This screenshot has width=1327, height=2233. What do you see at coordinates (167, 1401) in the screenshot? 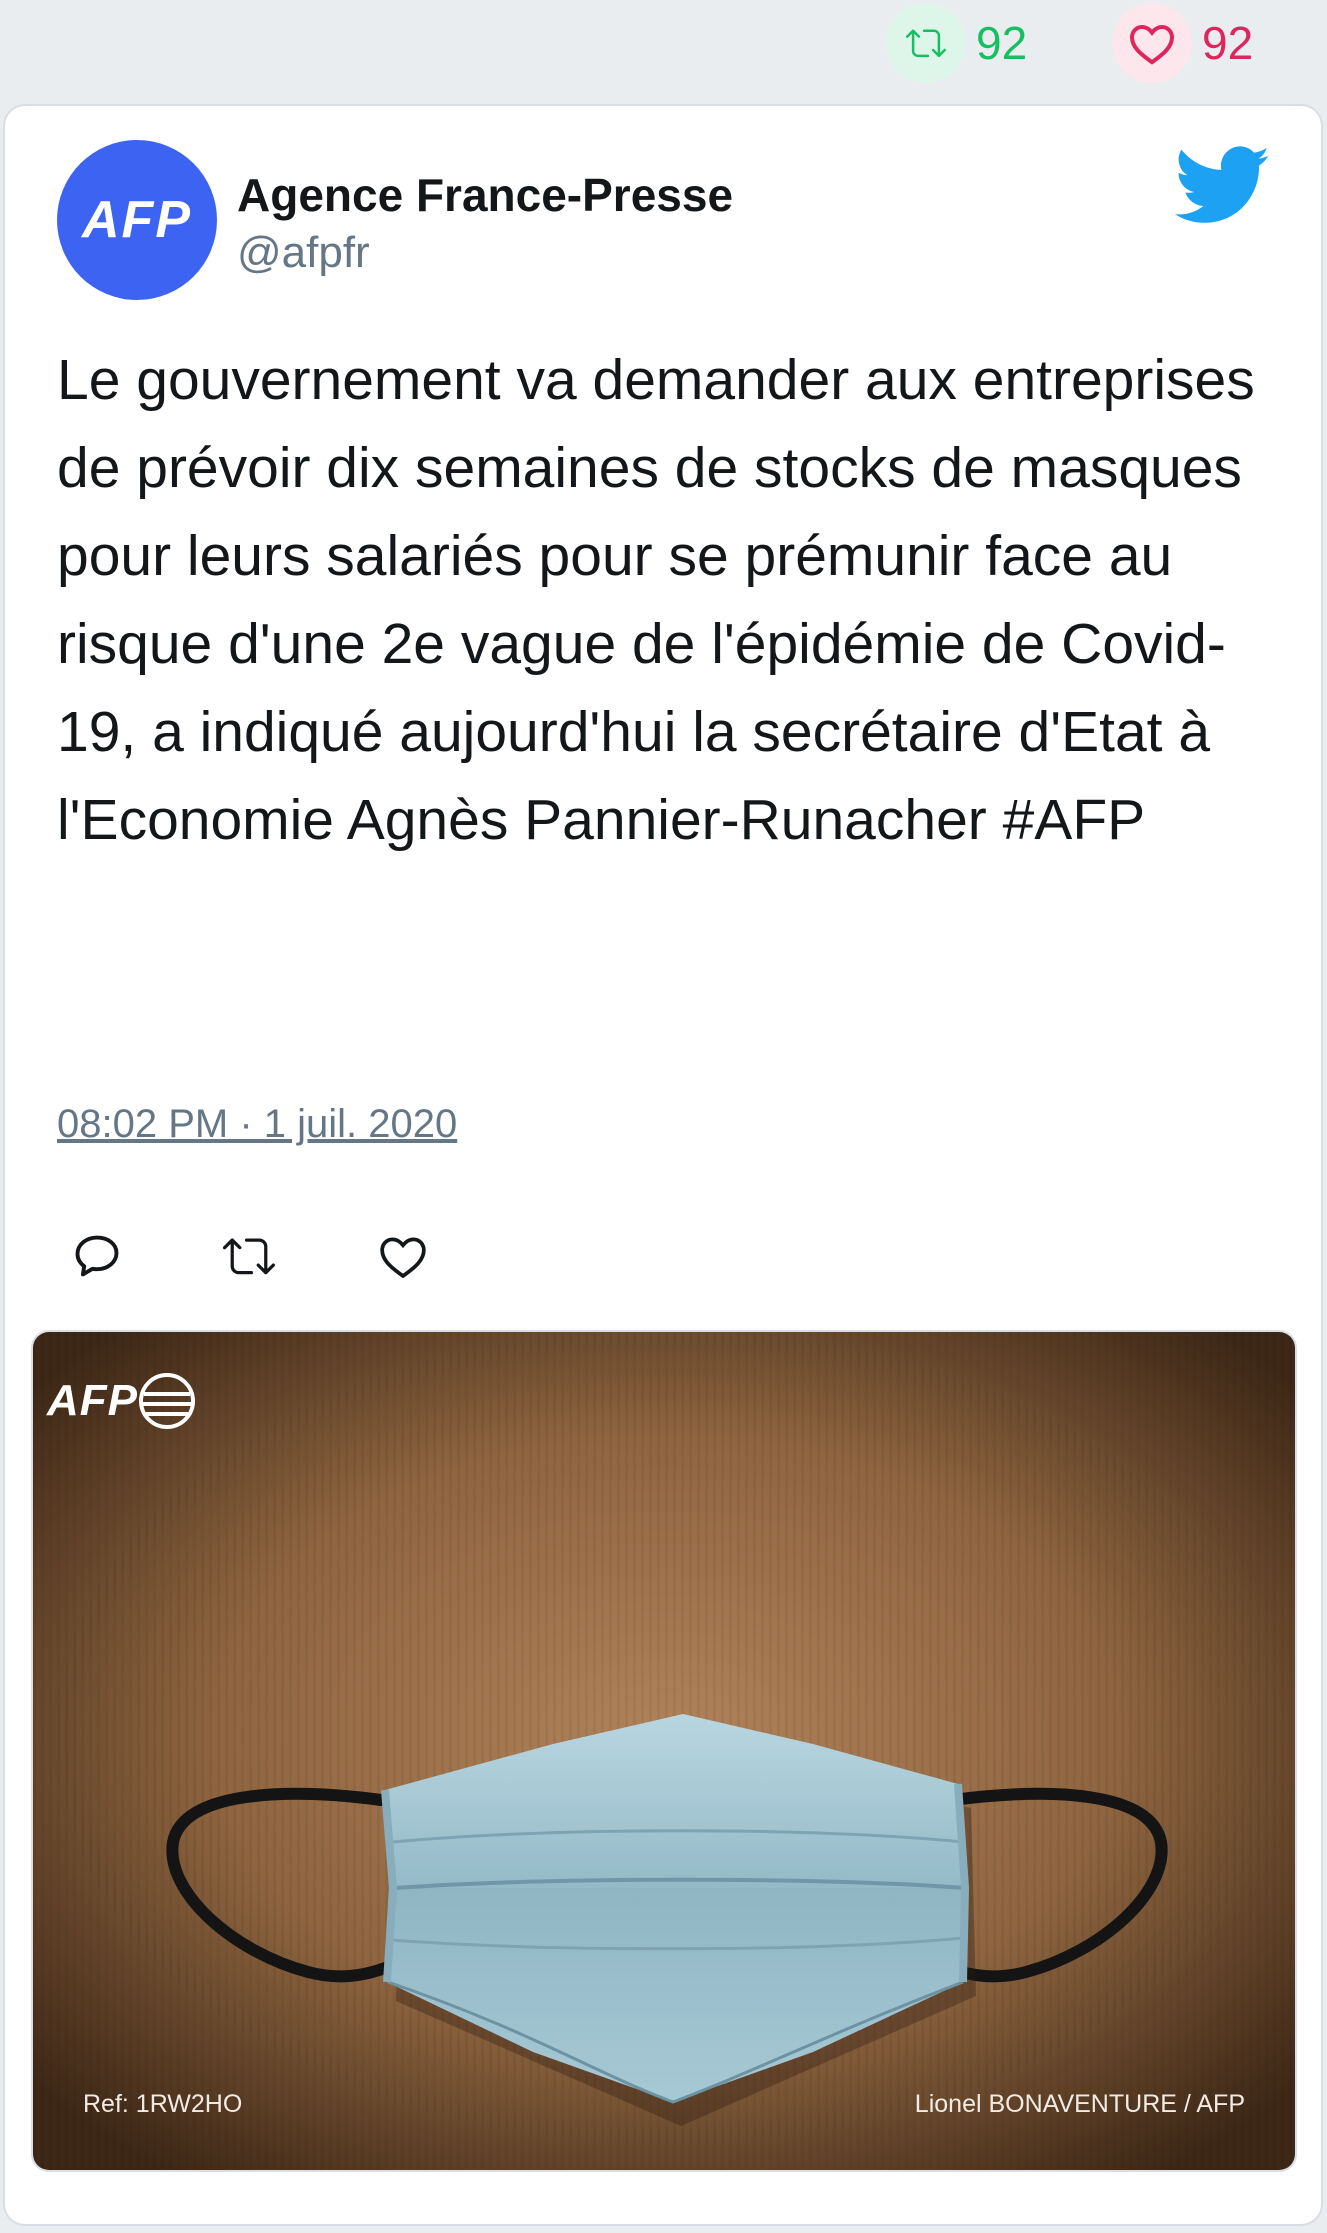
I see `globe-icon` at bounding box center [167, 1401].